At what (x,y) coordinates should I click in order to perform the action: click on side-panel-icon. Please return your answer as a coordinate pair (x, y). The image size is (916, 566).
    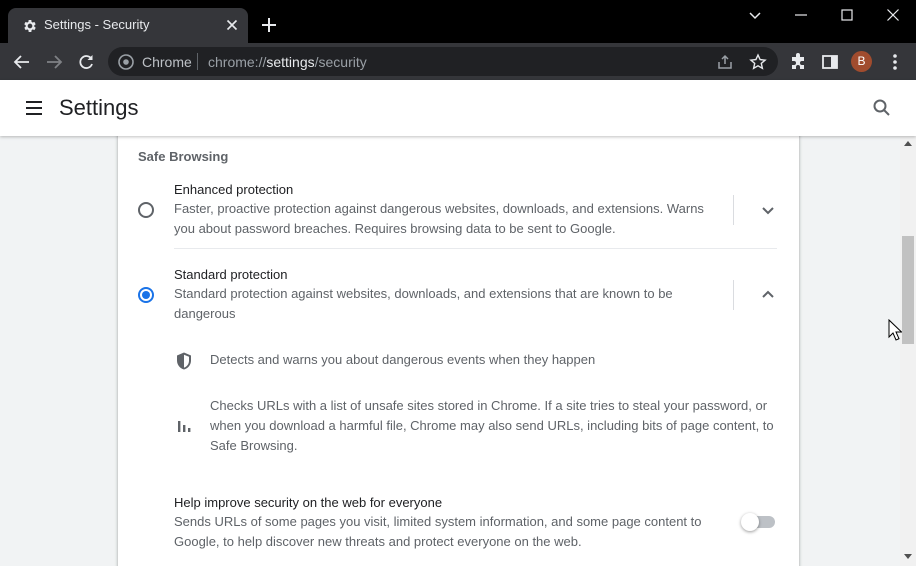
    Looking at the image, I should click on (830, 62).